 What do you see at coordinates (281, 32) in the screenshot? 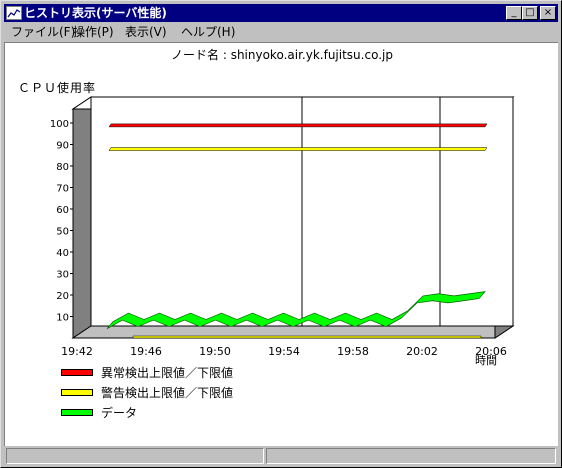
I see `menu-bar: ファイル(F) 操作(P) 表示(V) ヘルプ(H)` at bounding box center [281, 32].